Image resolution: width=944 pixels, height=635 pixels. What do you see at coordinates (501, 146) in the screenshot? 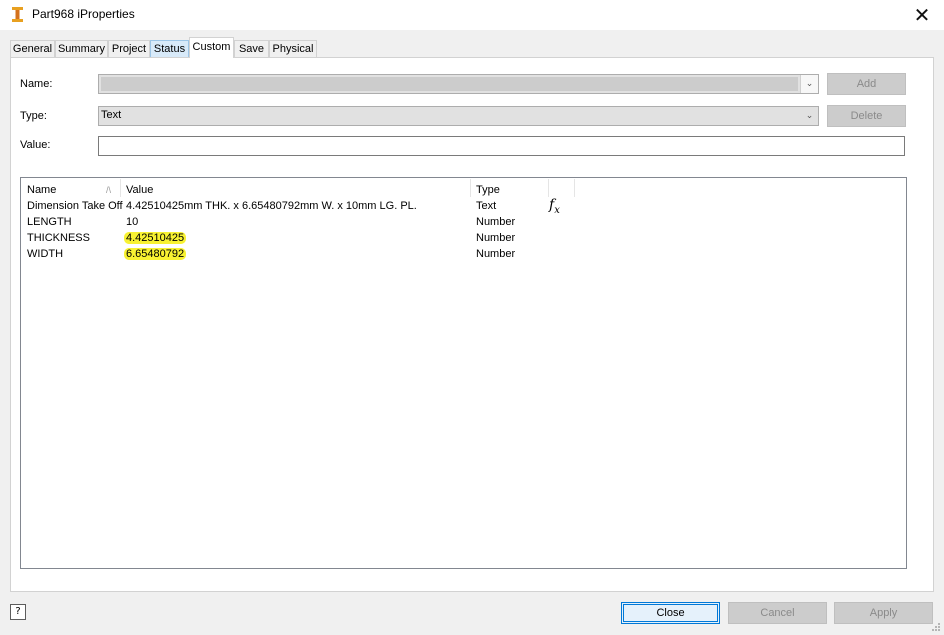
I see `value-input` at bounding box center [501, 146].